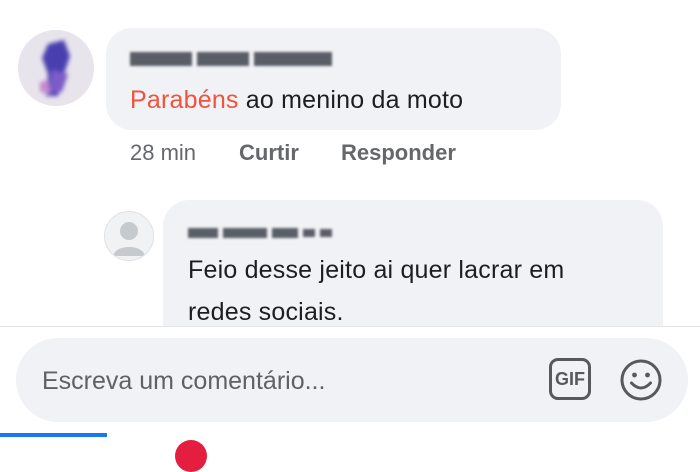  I want to click on smiley-icon, so click(641, 380).